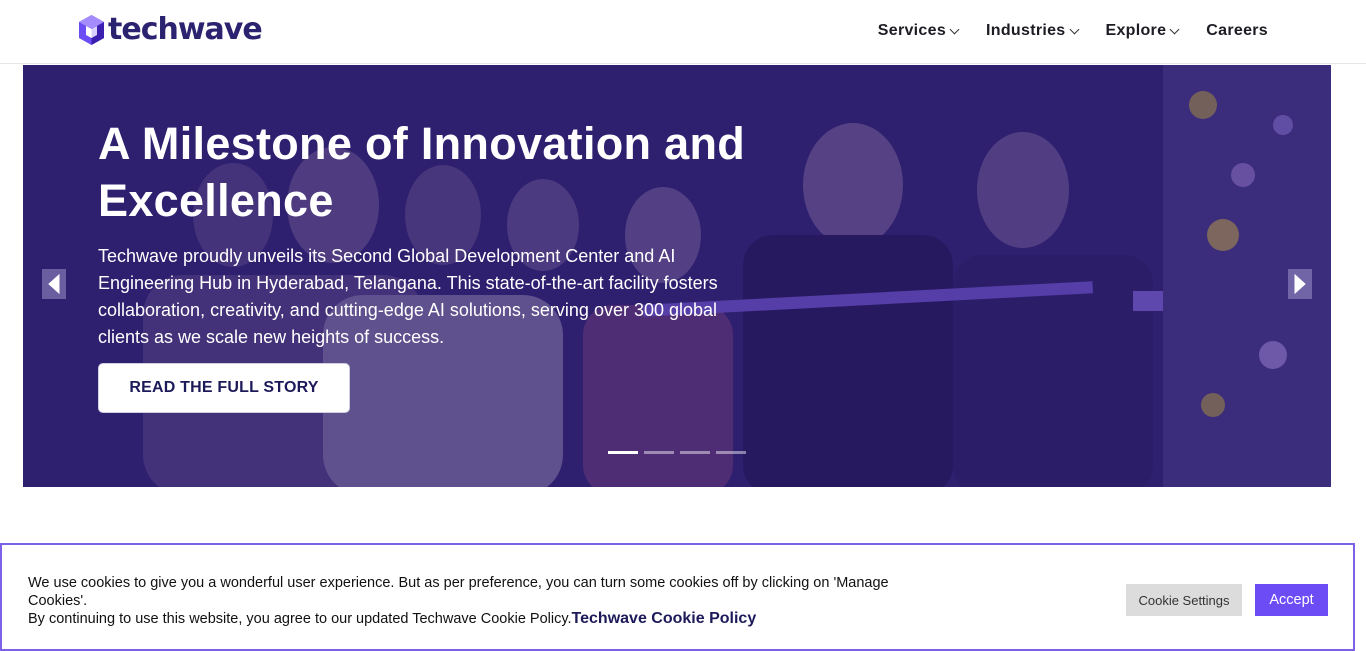 This screenshot has width=1366, height=651. Describe the element at coordinates (912, 30) in the screenshot. I see `nav-item-label: Services` at that location.